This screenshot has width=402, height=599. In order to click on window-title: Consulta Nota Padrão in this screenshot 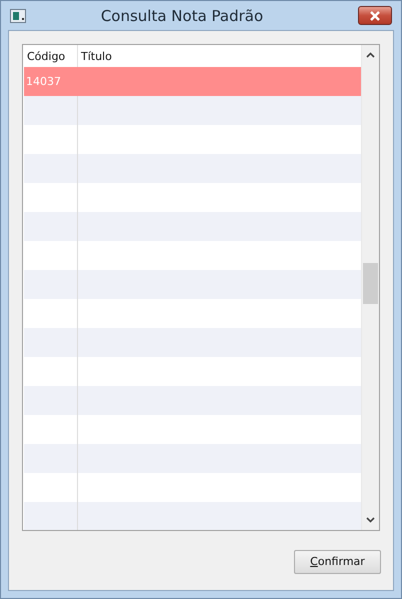, I will do `click(182, 15)`.